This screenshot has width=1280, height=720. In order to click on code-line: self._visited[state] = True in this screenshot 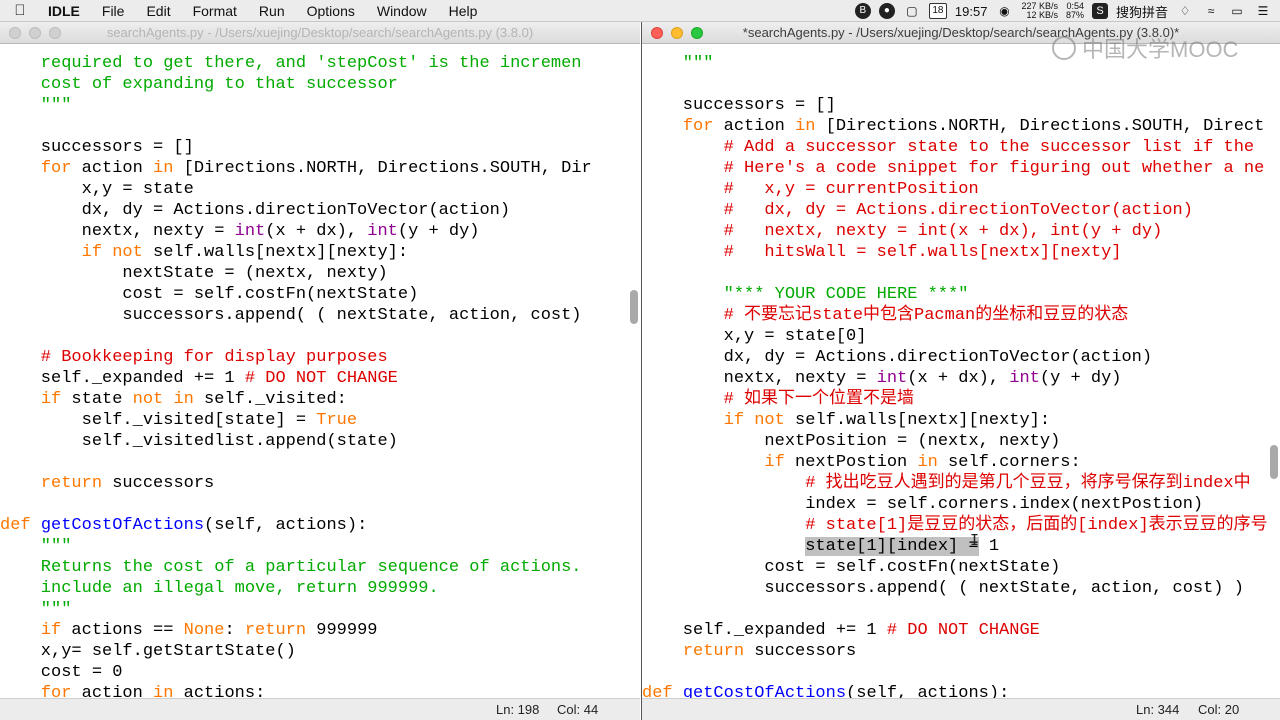, I will do `click(314, 420)`.